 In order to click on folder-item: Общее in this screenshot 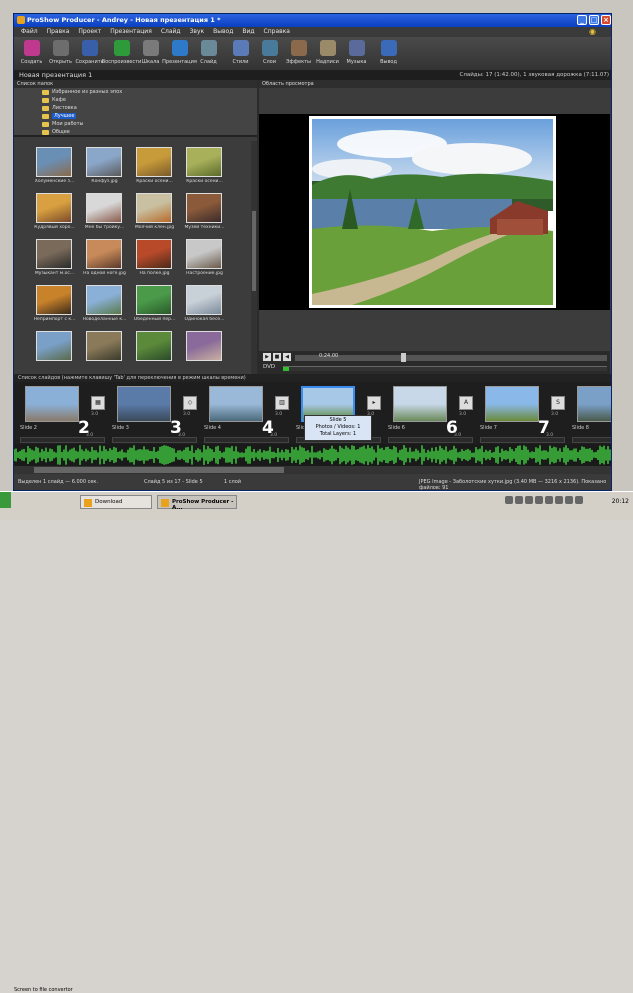, I will do `click(56, 132)`.